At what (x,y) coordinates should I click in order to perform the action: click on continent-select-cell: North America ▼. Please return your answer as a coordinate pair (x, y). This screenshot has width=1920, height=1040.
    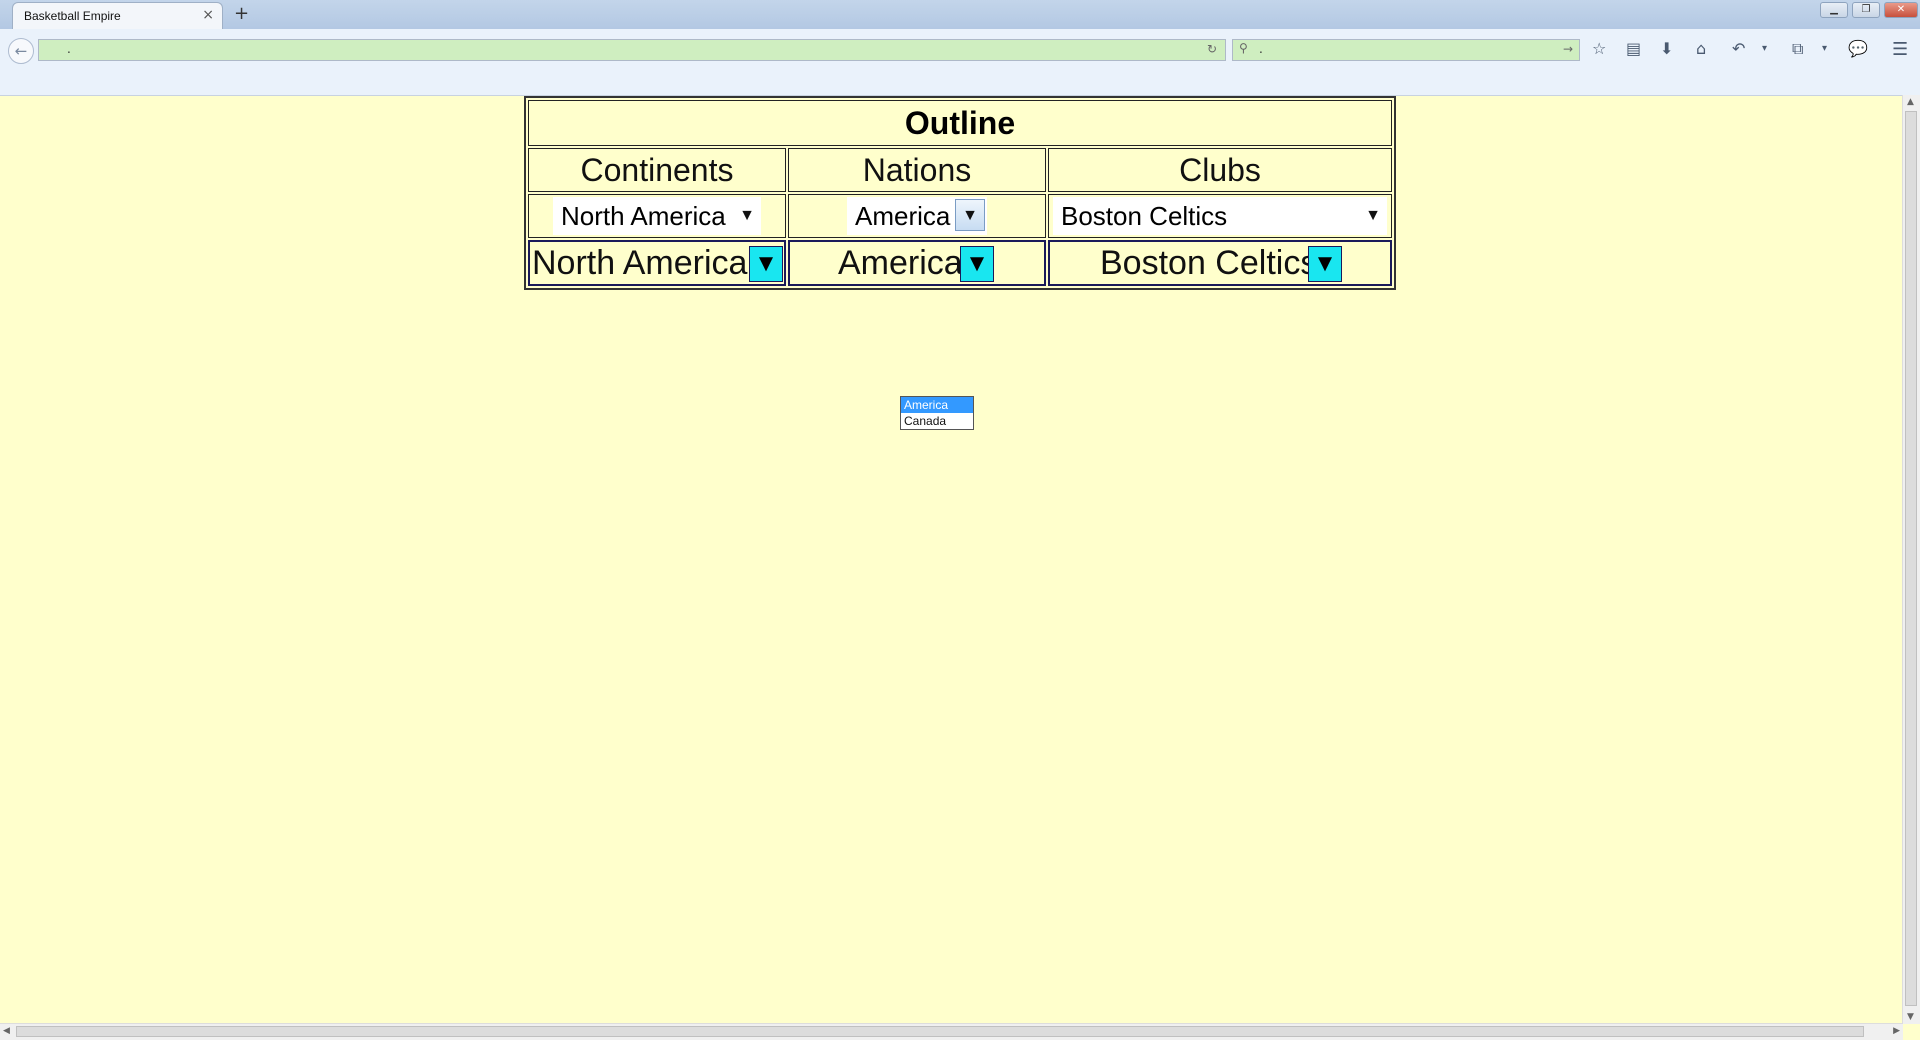
    Looking at the image, I should click on (657, 216).